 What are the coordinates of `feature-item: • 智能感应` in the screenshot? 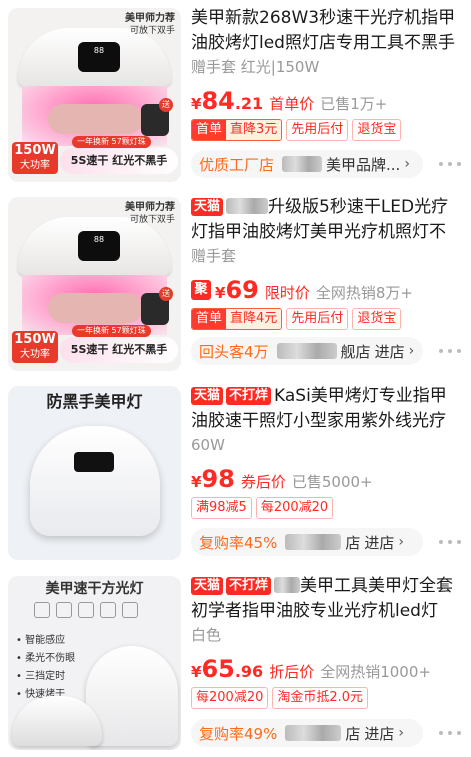 It's located at (41, 640).